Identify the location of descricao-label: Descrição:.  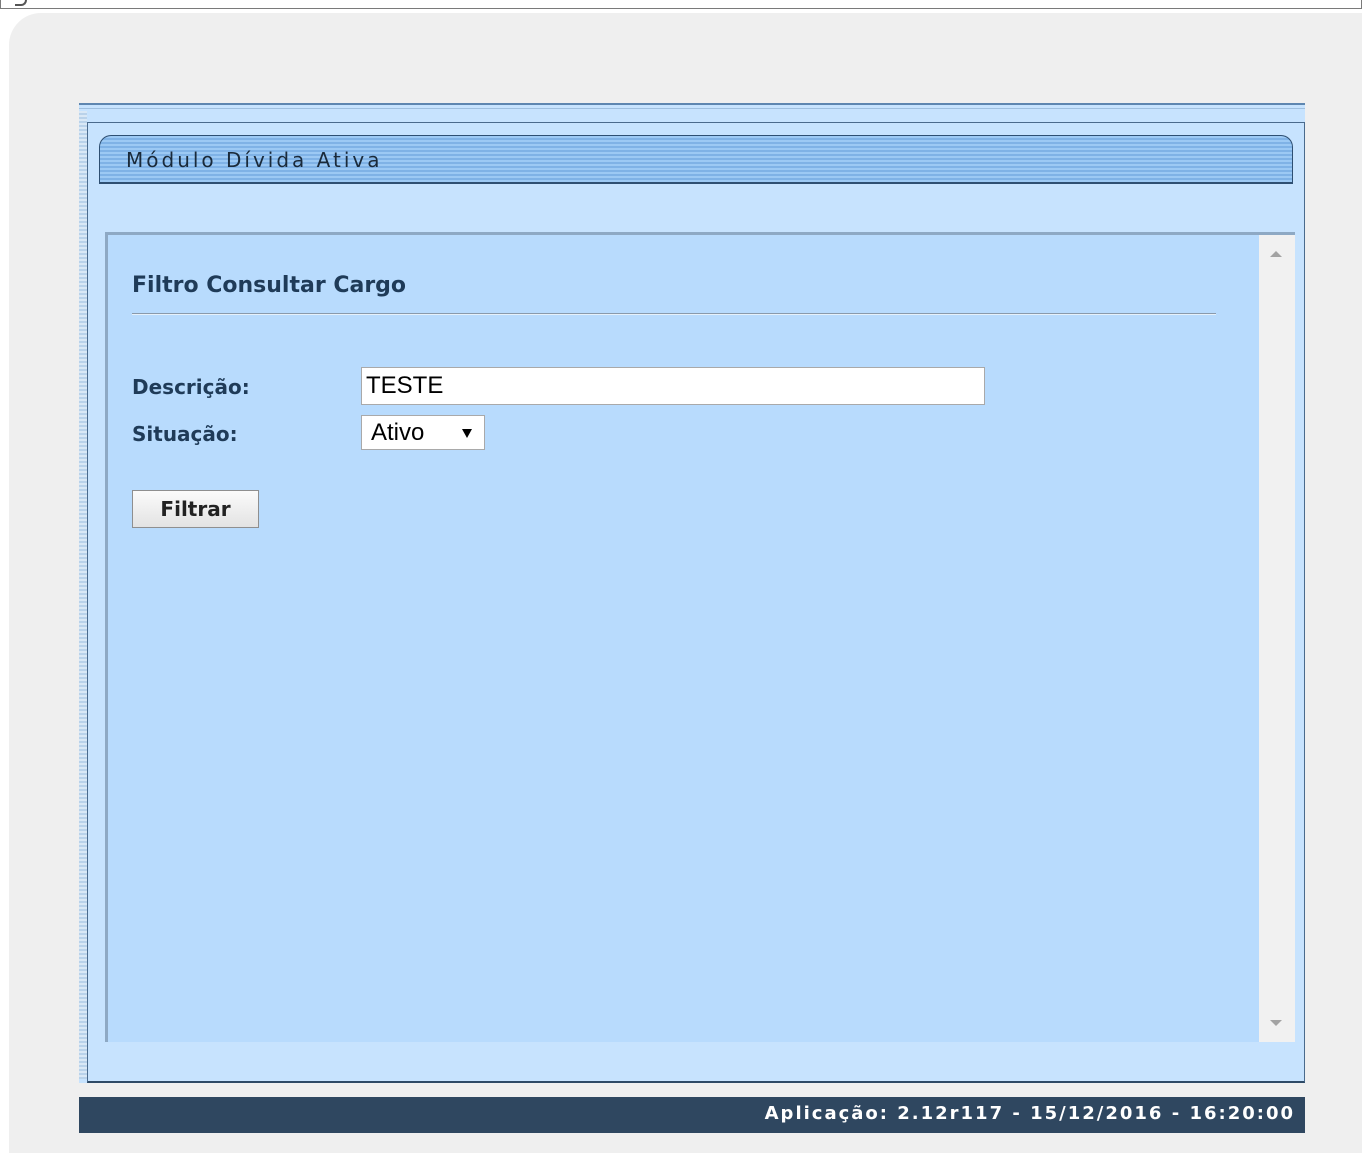
(191, 387).